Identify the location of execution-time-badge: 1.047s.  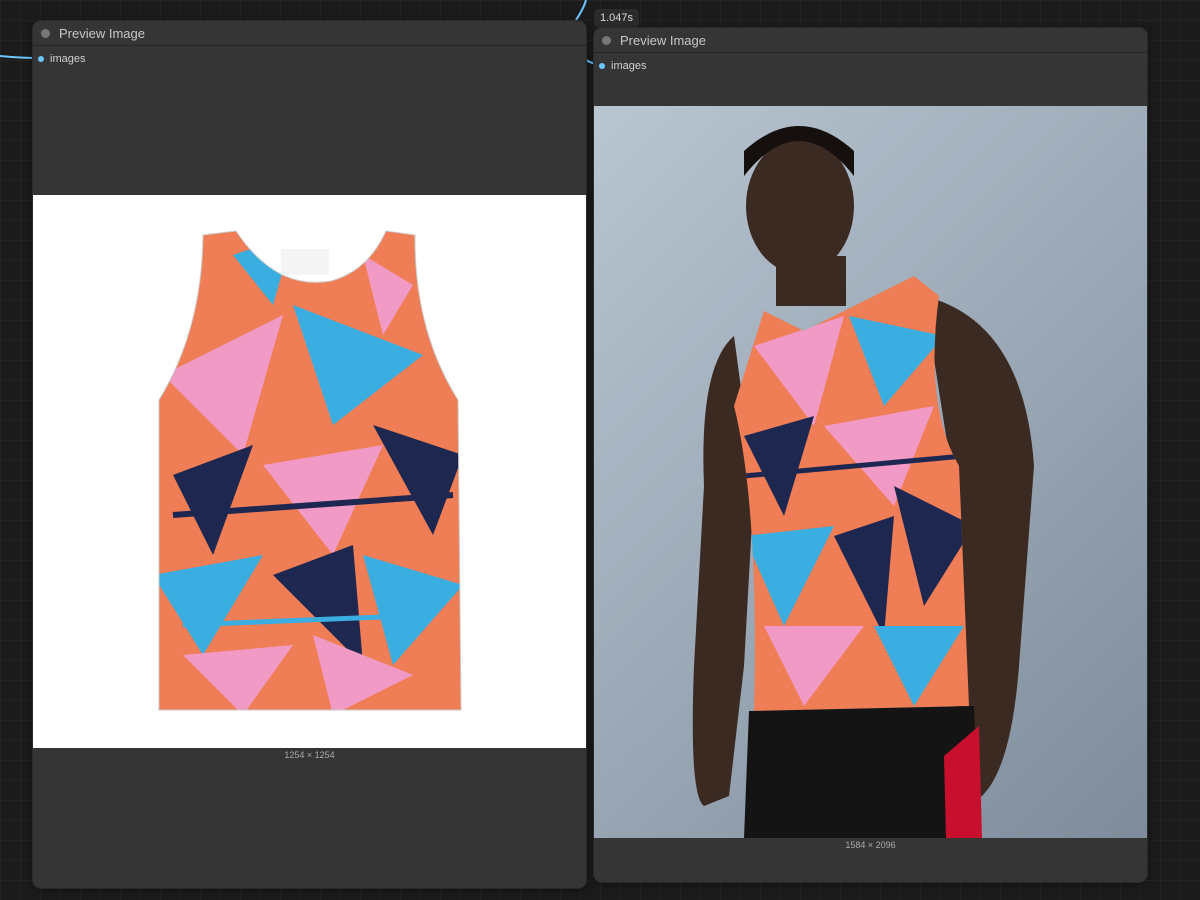
(617, 18).